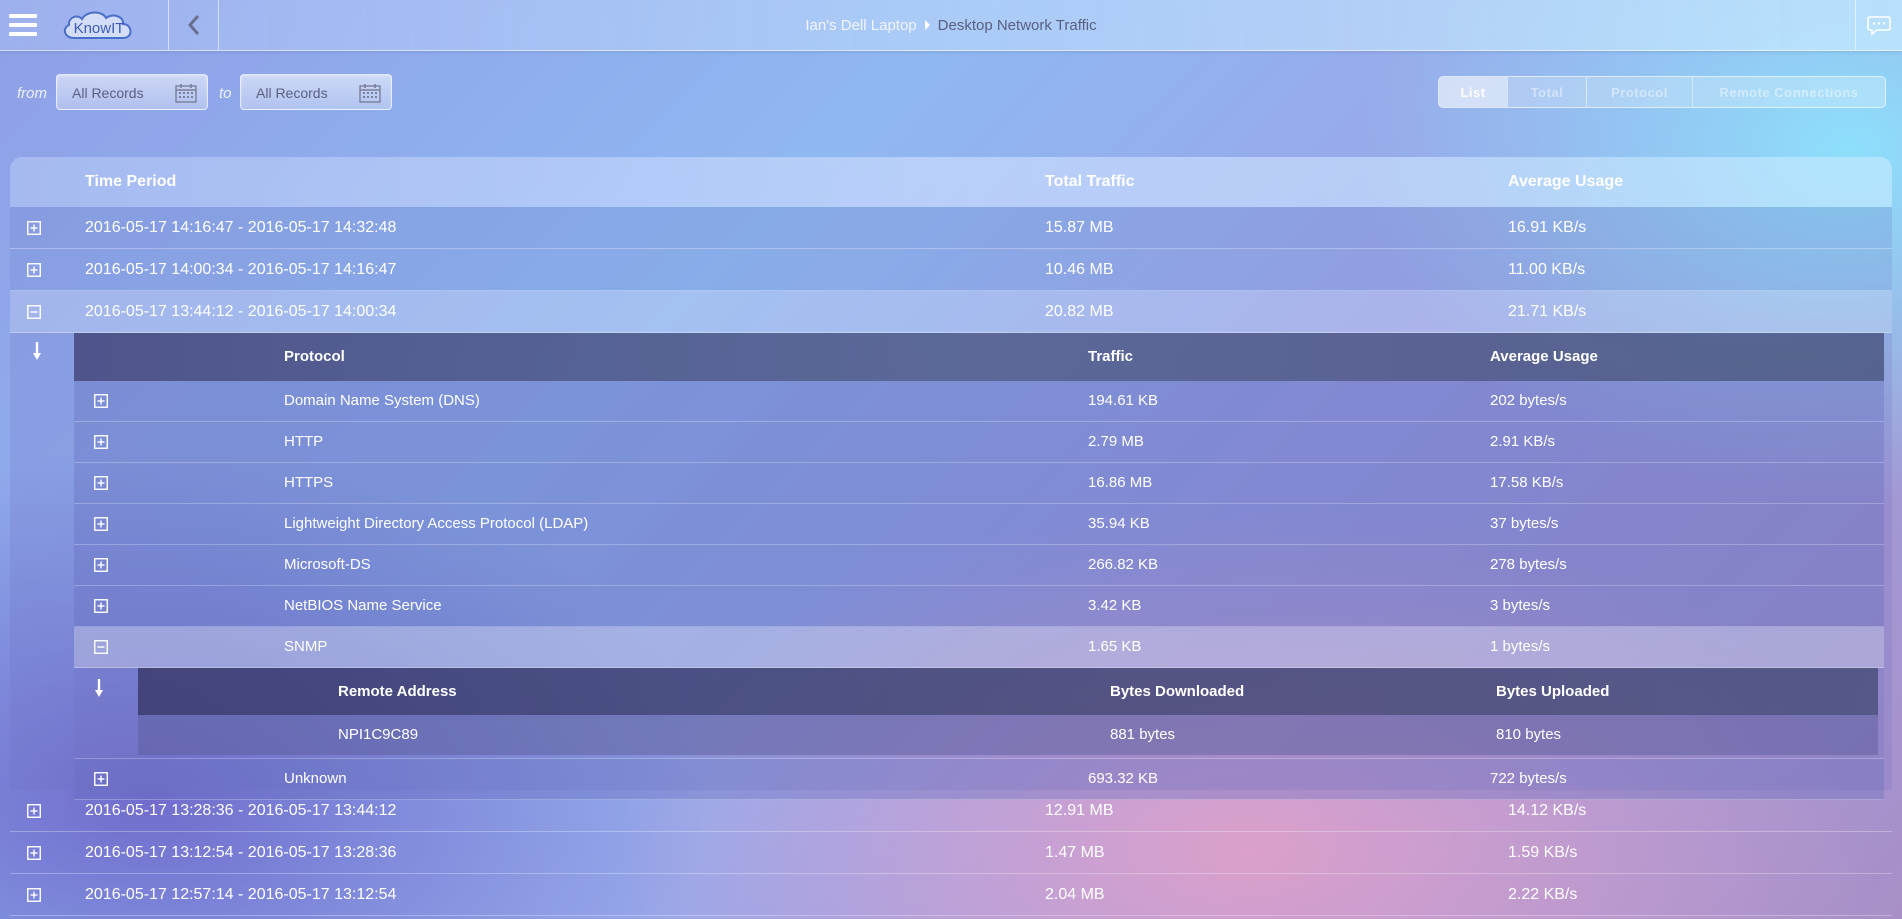 The image size is (1902, 919). I want to click on to-date-field: All Records, so click(316, 92).